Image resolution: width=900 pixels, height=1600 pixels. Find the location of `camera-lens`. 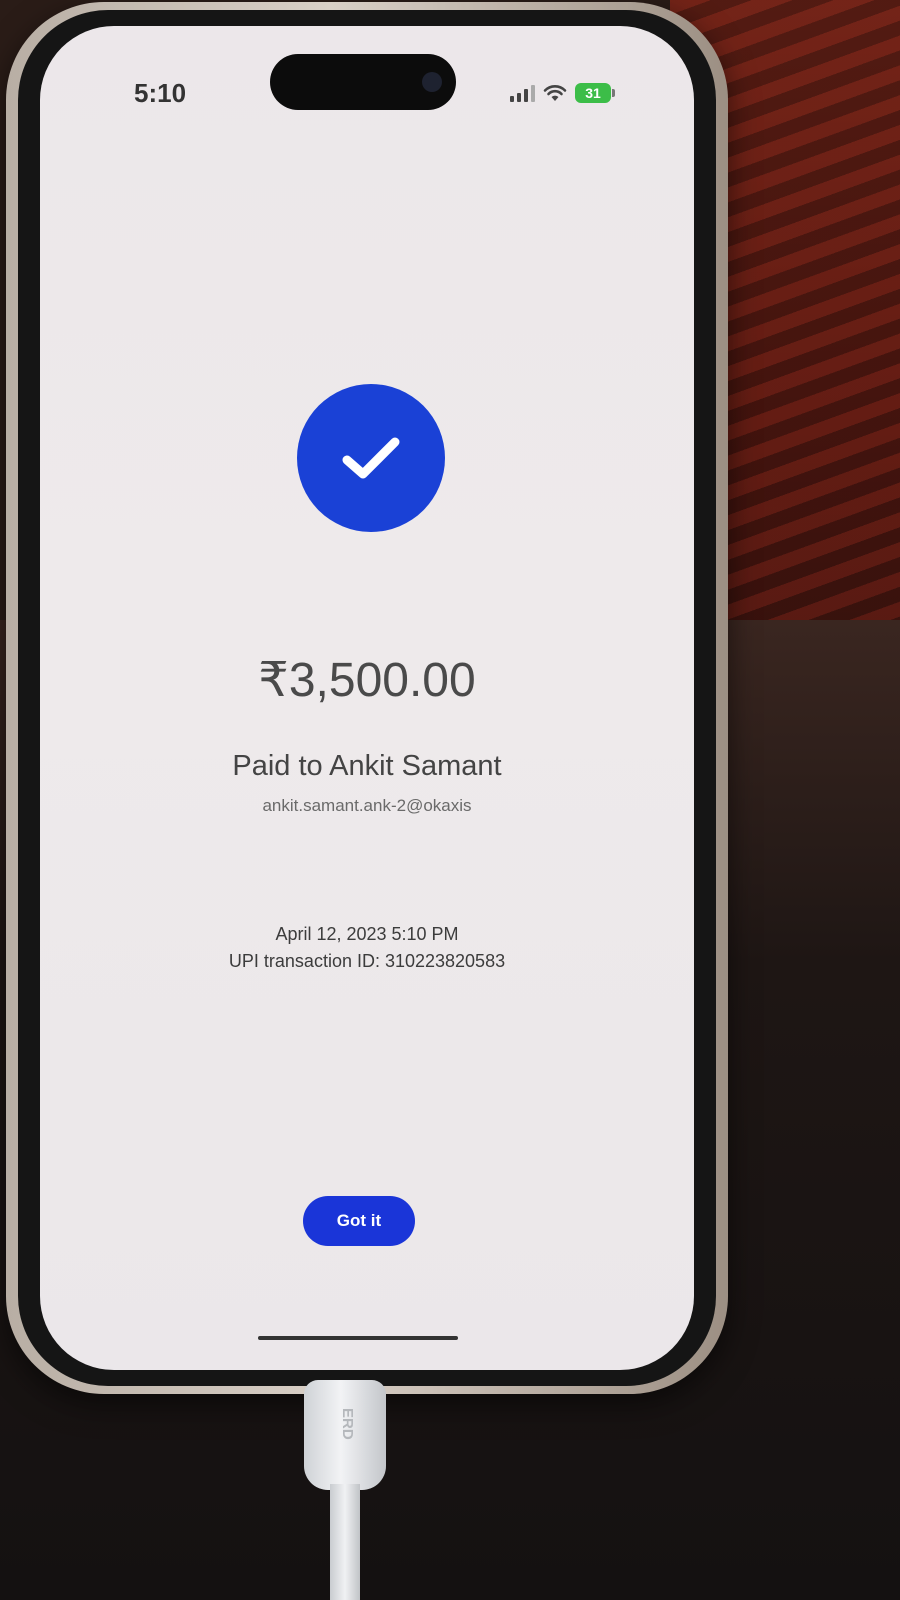

camera-lens is located at coordinates (432, 82).